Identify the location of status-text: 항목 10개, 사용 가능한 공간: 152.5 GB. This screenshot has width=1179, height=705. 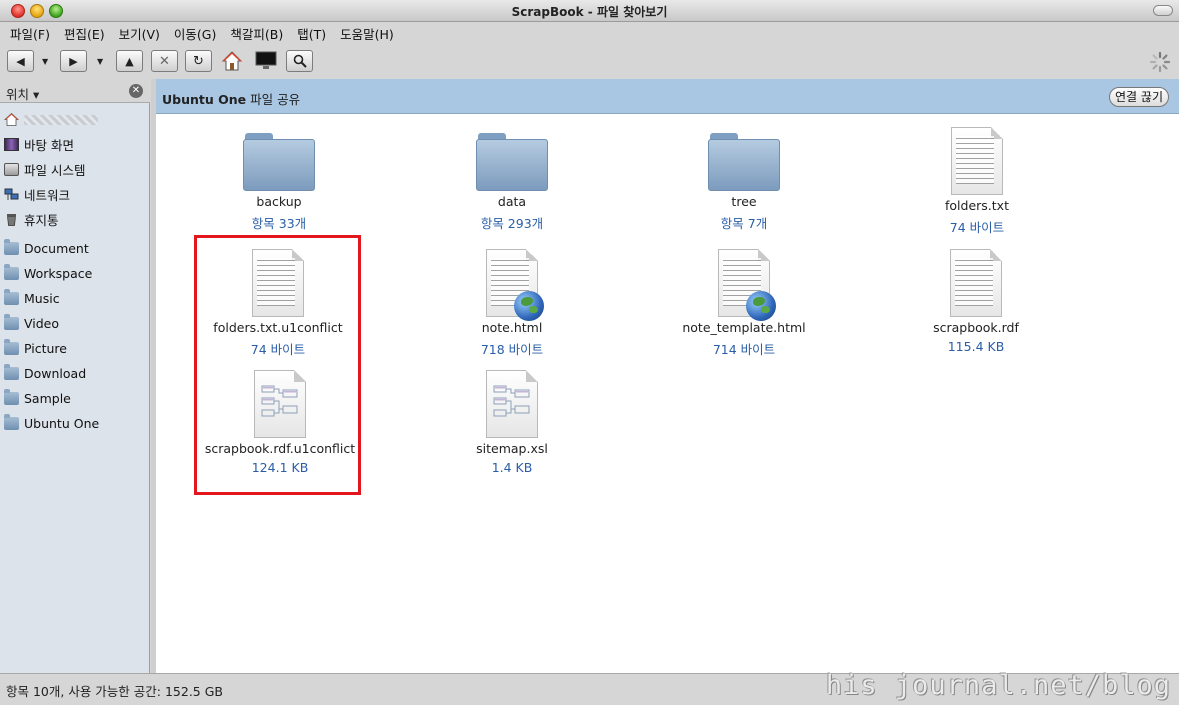
(114, 691).